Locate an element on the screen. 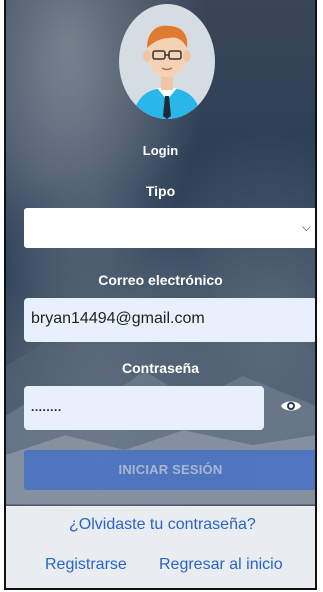  password-label: Contraseña is located at coordinates (160, 368).